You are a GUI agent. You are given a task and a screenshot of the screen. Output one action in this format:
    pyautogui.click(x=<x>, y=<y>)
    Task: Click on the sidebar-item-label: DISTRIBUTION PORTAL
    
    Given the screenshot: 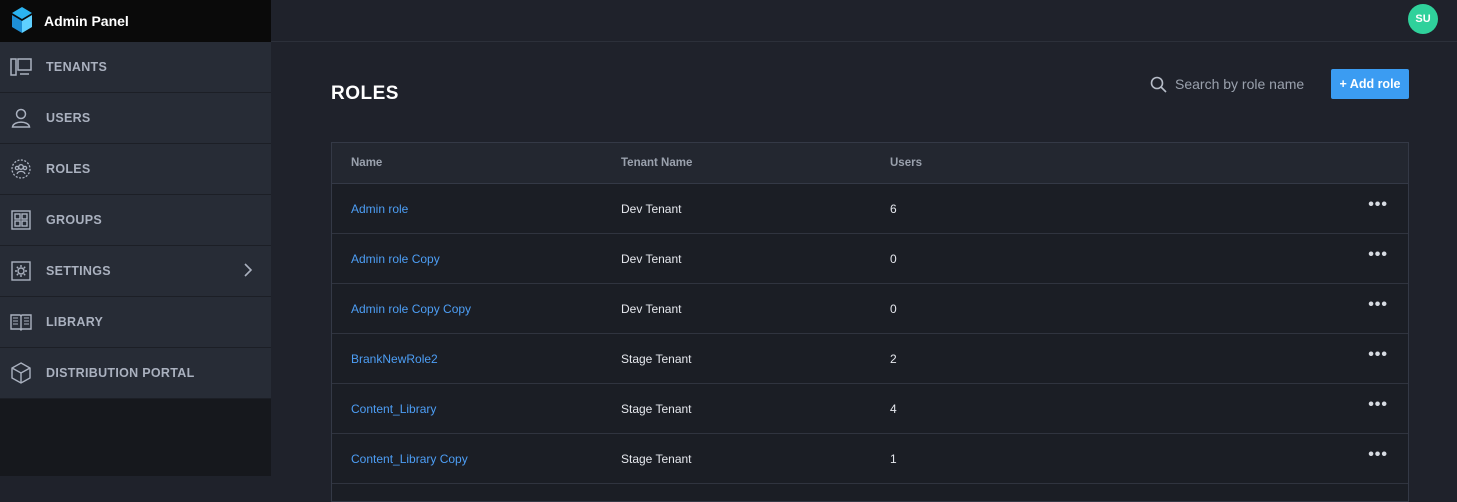 What is the action you would take?
    pyautogui.click(x=120, y=373)
    